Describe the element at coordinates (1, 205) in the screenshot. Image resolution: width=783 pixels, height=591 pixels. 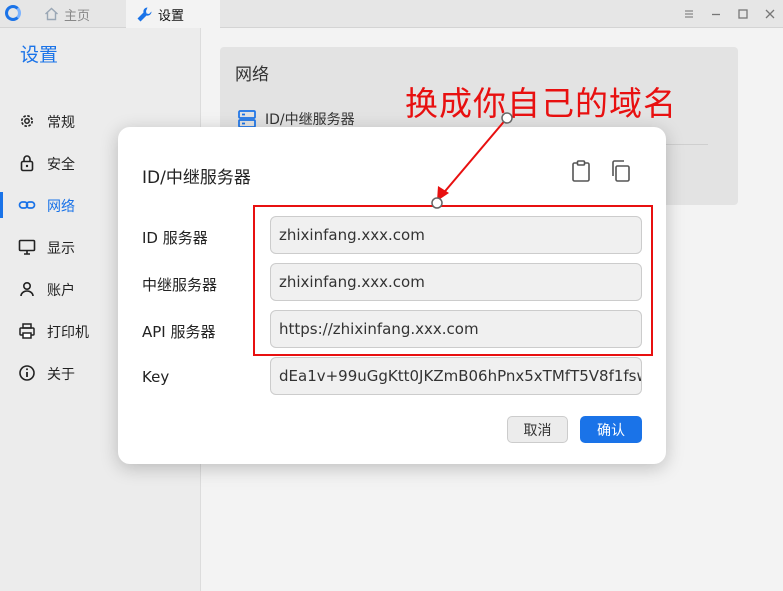
I see `active-indicator` at that location.